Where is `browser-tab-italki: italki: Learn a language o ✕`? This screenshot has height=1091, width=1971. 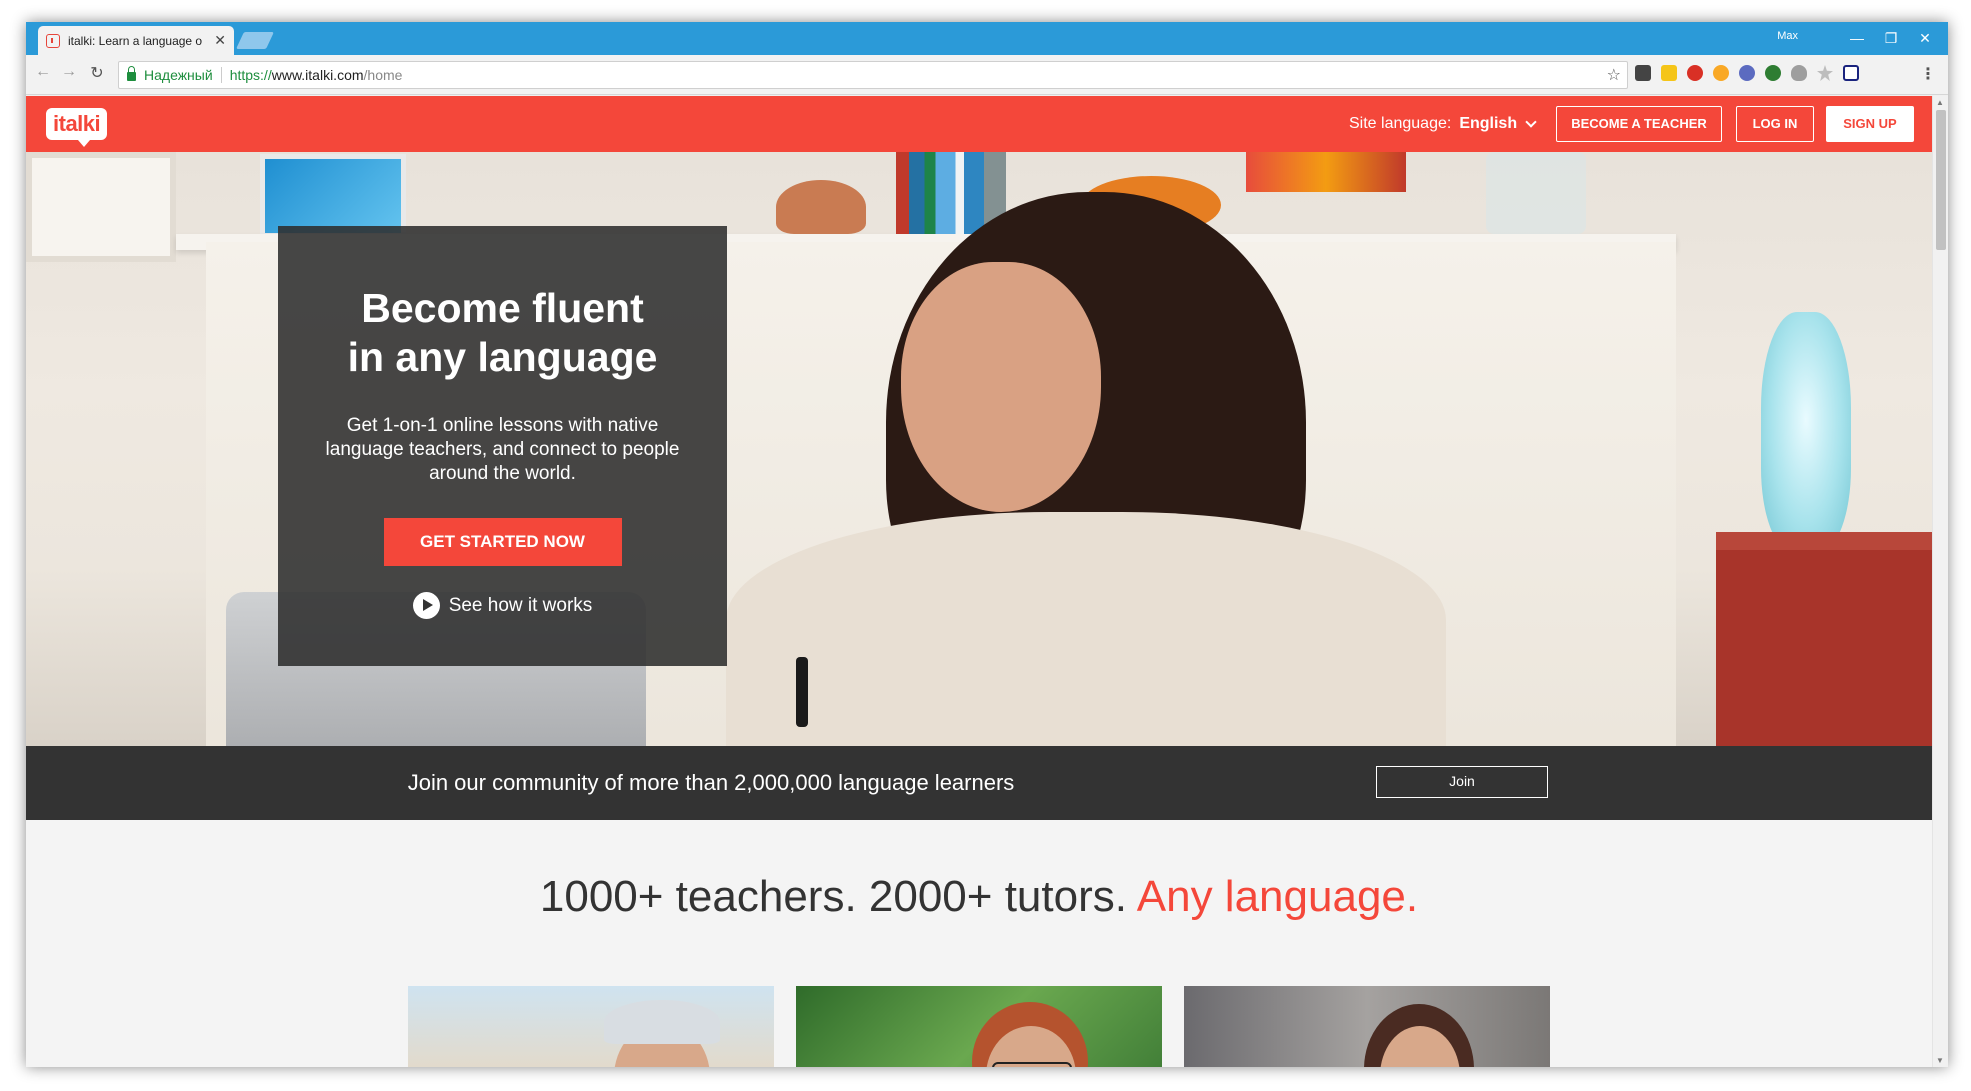 browser-tab-italki: italki: Learn a language o ✕ is located at coordinates (136, 40).